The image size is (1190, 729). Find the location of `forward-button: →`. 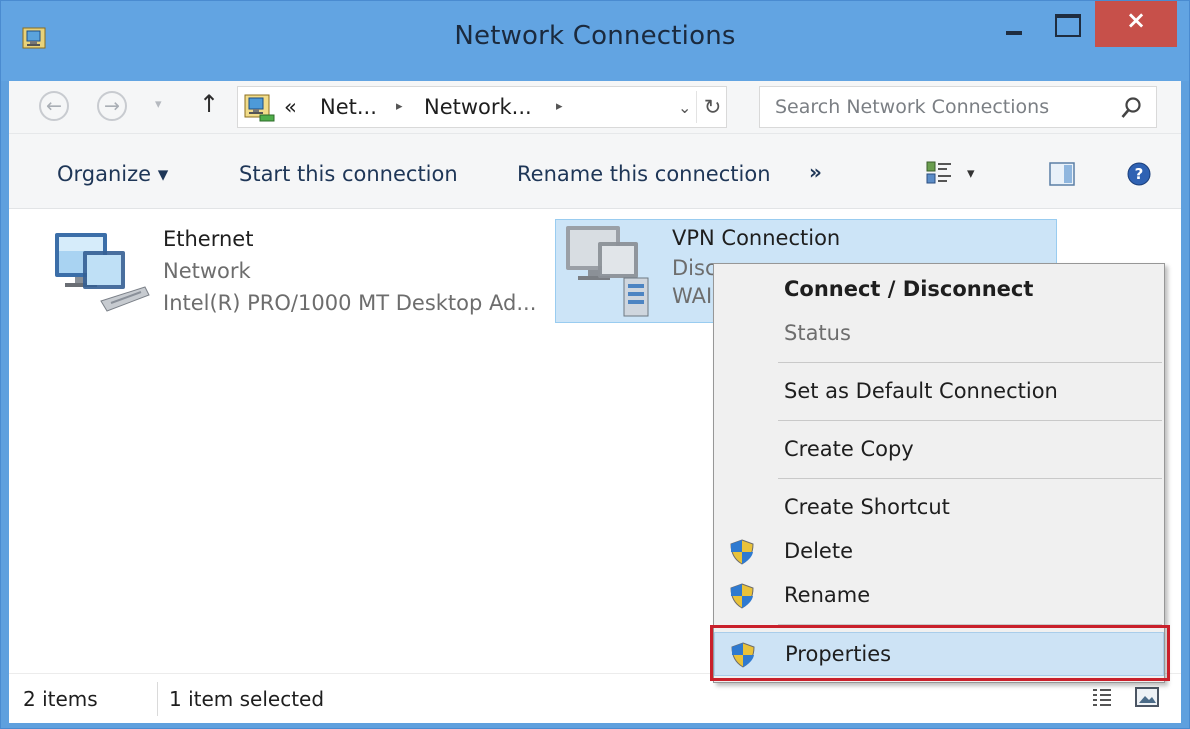

forward-button: → is located at coordinates (112, 106).